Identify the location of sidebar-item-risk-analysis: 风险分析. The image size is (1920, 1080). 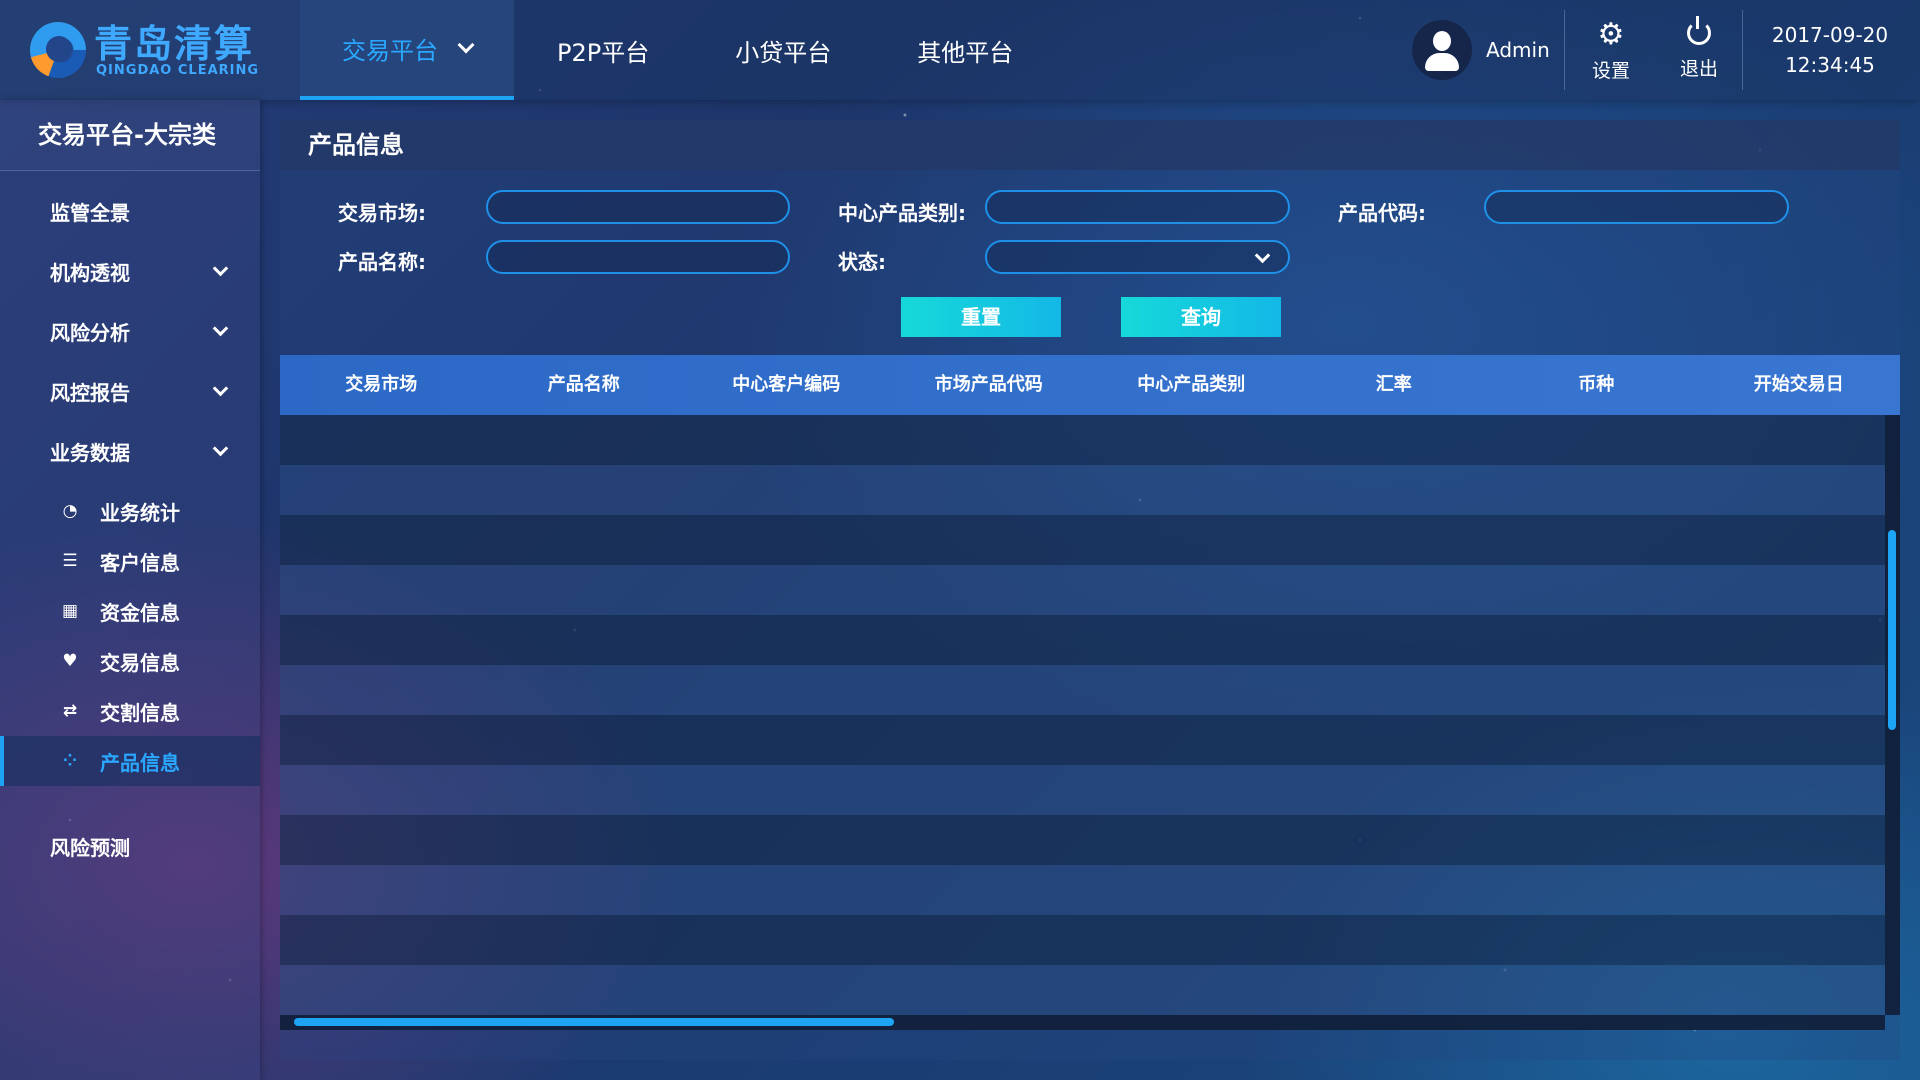
(130, 331).